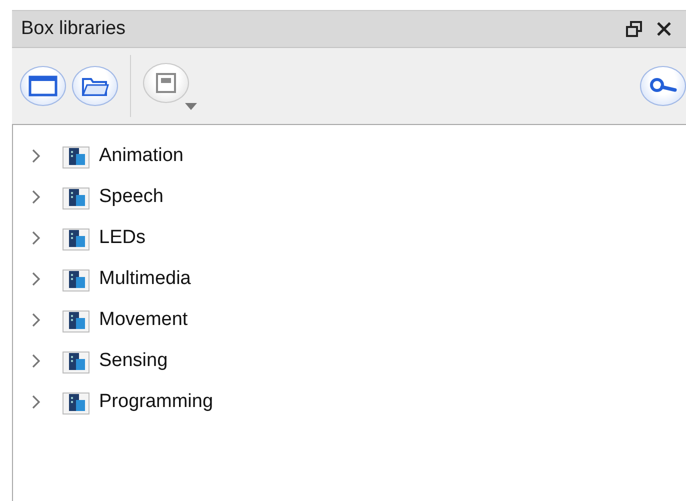 This screenshot has width=686, height=501. Describe the element at coordinates (131, 197) in the screenshot. I see `tree-item-label: Speech` at that location.